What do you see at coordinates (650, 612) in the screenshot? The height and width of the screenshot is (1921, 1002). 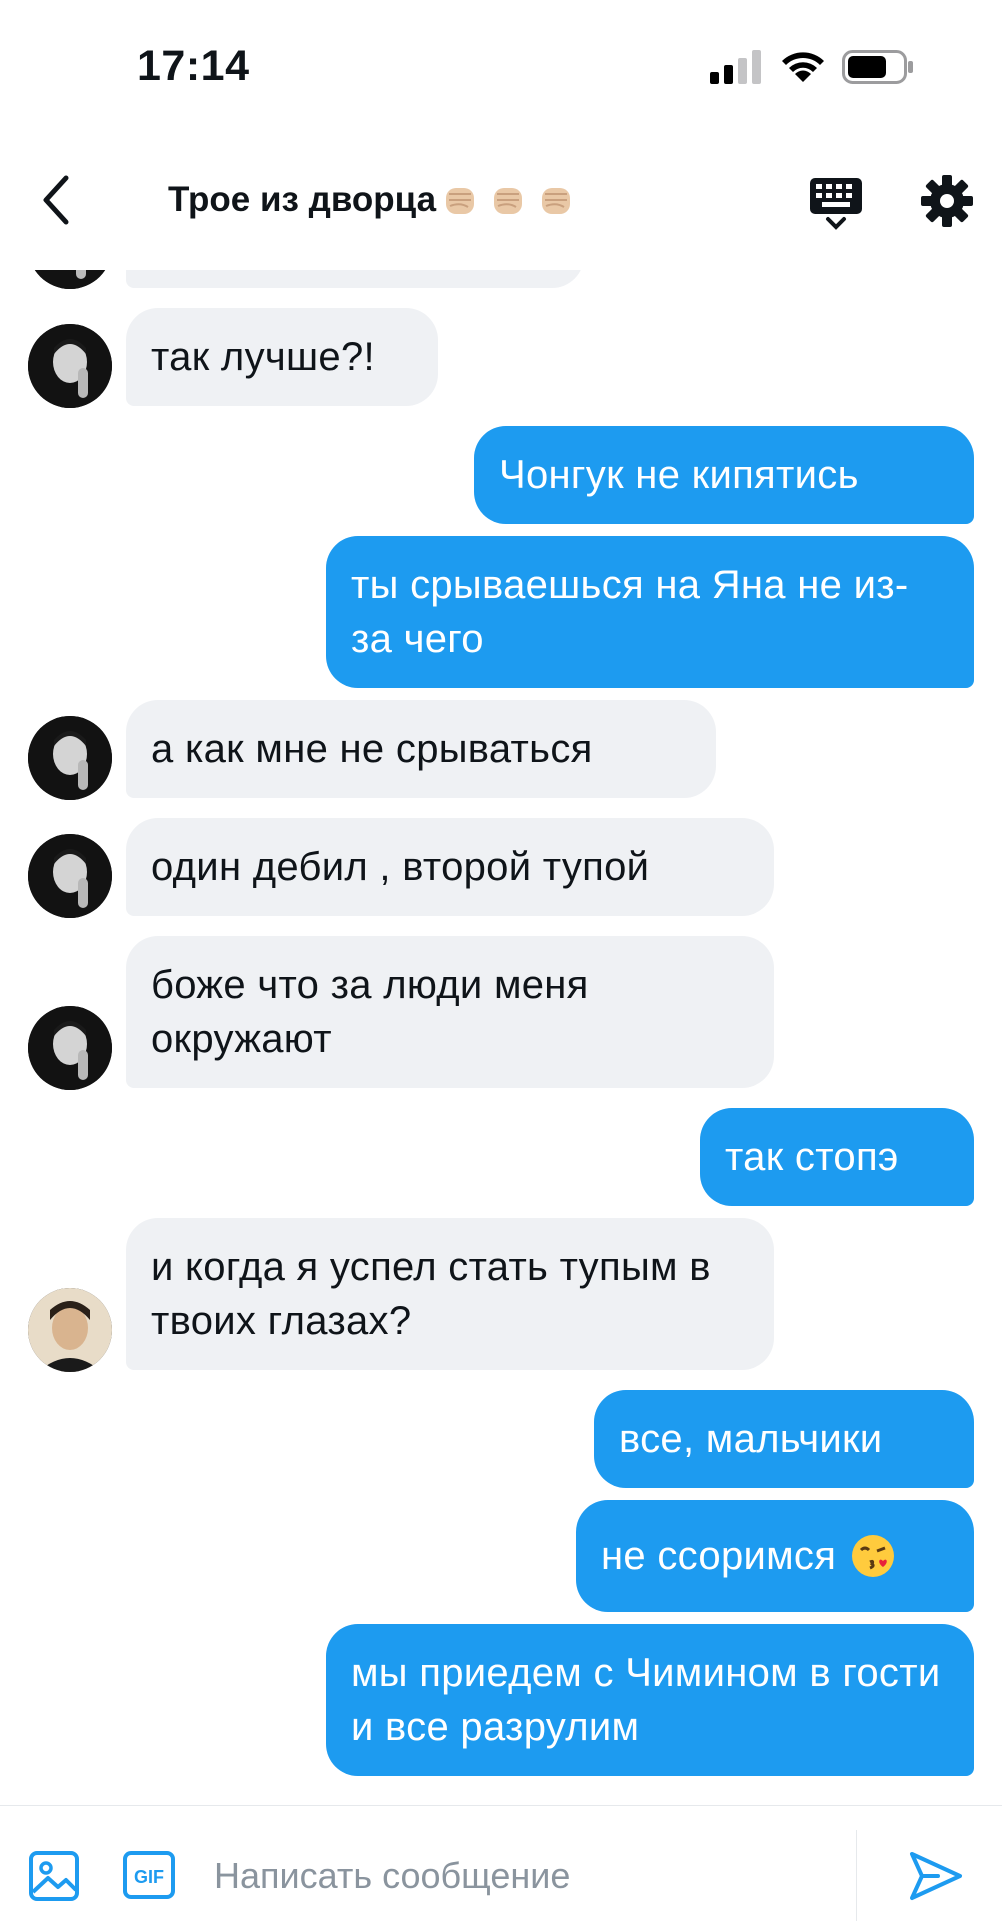 I see `message-bubble: ты срываешься на Яна не из-за чего` at bounding box center [650, 612].